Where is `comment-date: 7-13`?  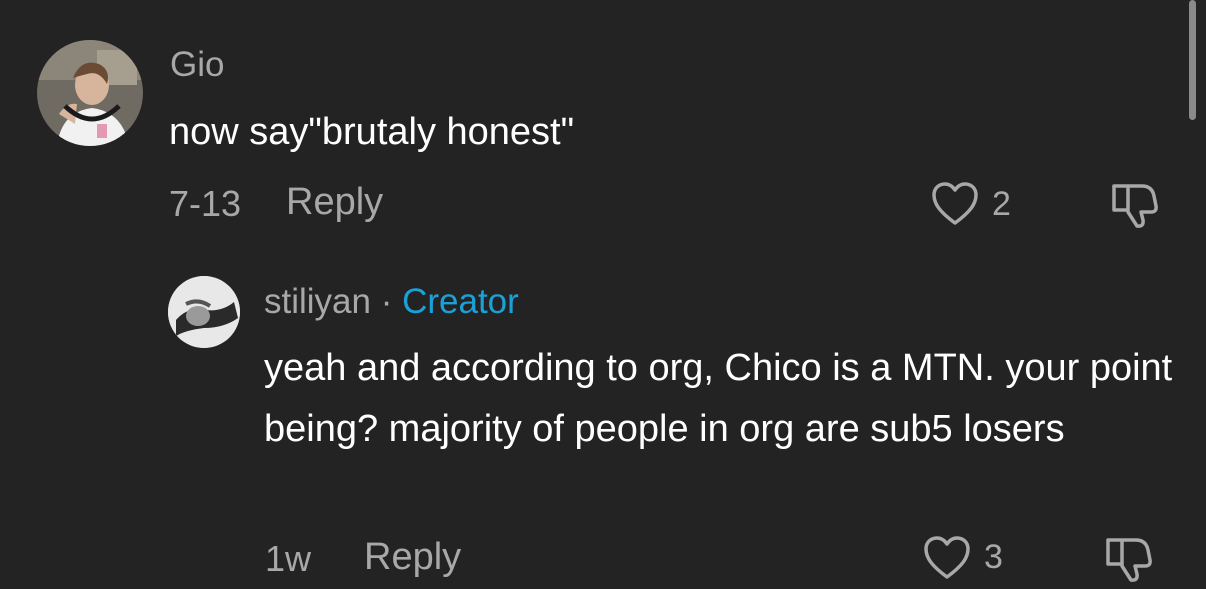 comment-date: 7-13 is located at coordinates (205, 203).